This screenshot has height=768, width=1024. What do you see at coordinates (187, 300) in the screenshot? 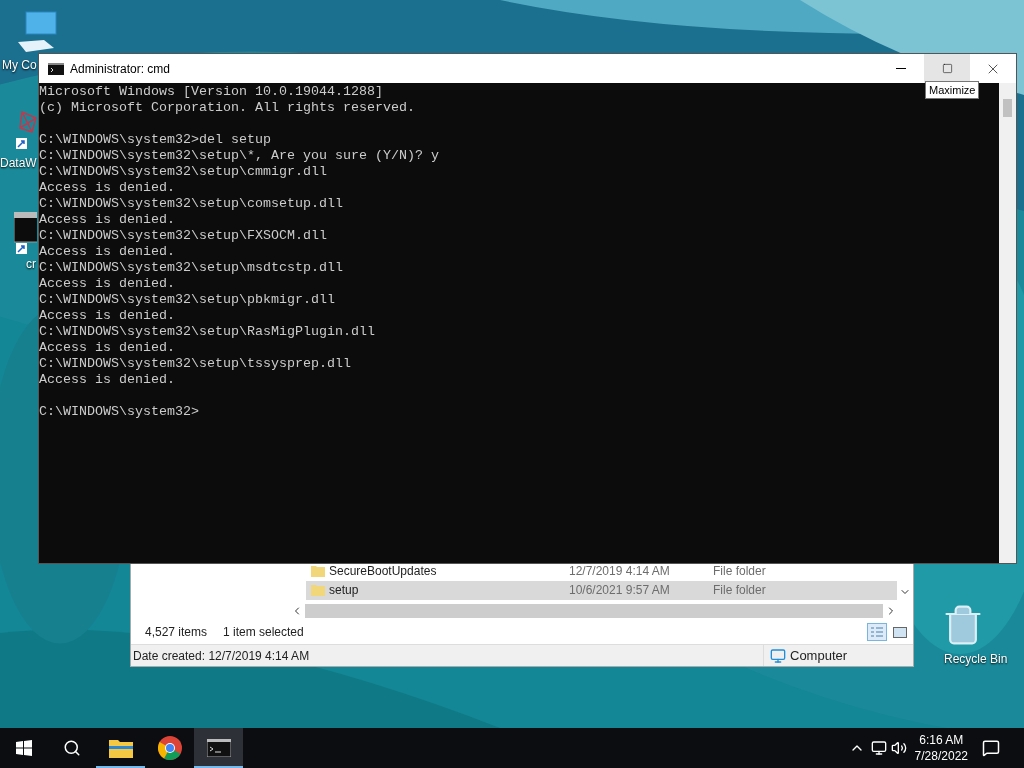
I see `console-line: C:\WINDOWS\system32\setup\pbkmigr.dll` at bounding box center [187, 300].